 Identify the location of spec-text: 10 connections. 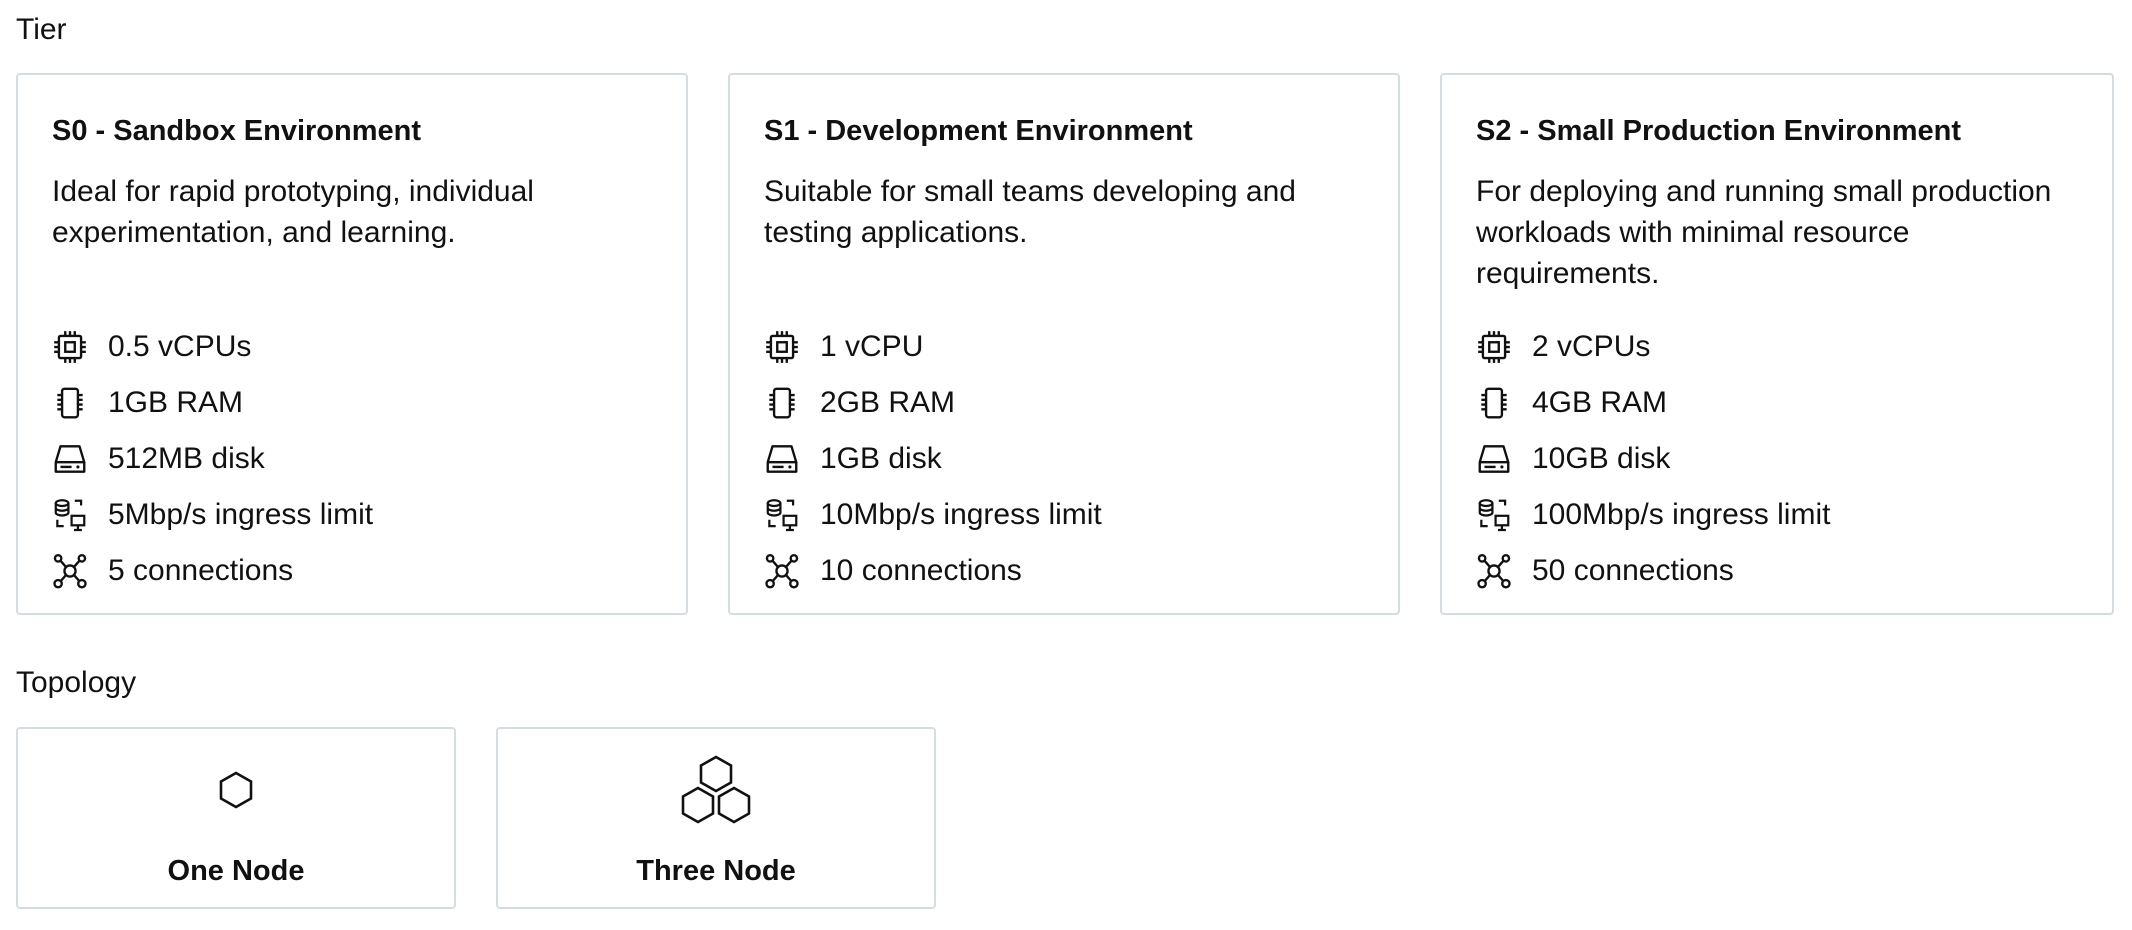
(921, 570).